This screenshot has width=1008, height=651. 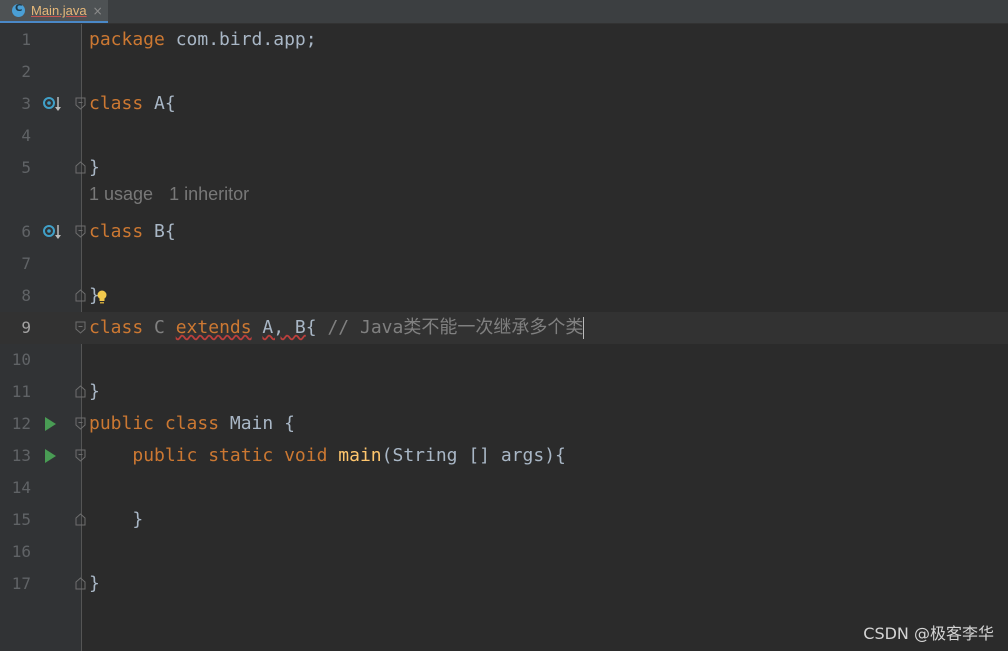 I want to click on code-line-16: 16, so click(x=504, y=552).